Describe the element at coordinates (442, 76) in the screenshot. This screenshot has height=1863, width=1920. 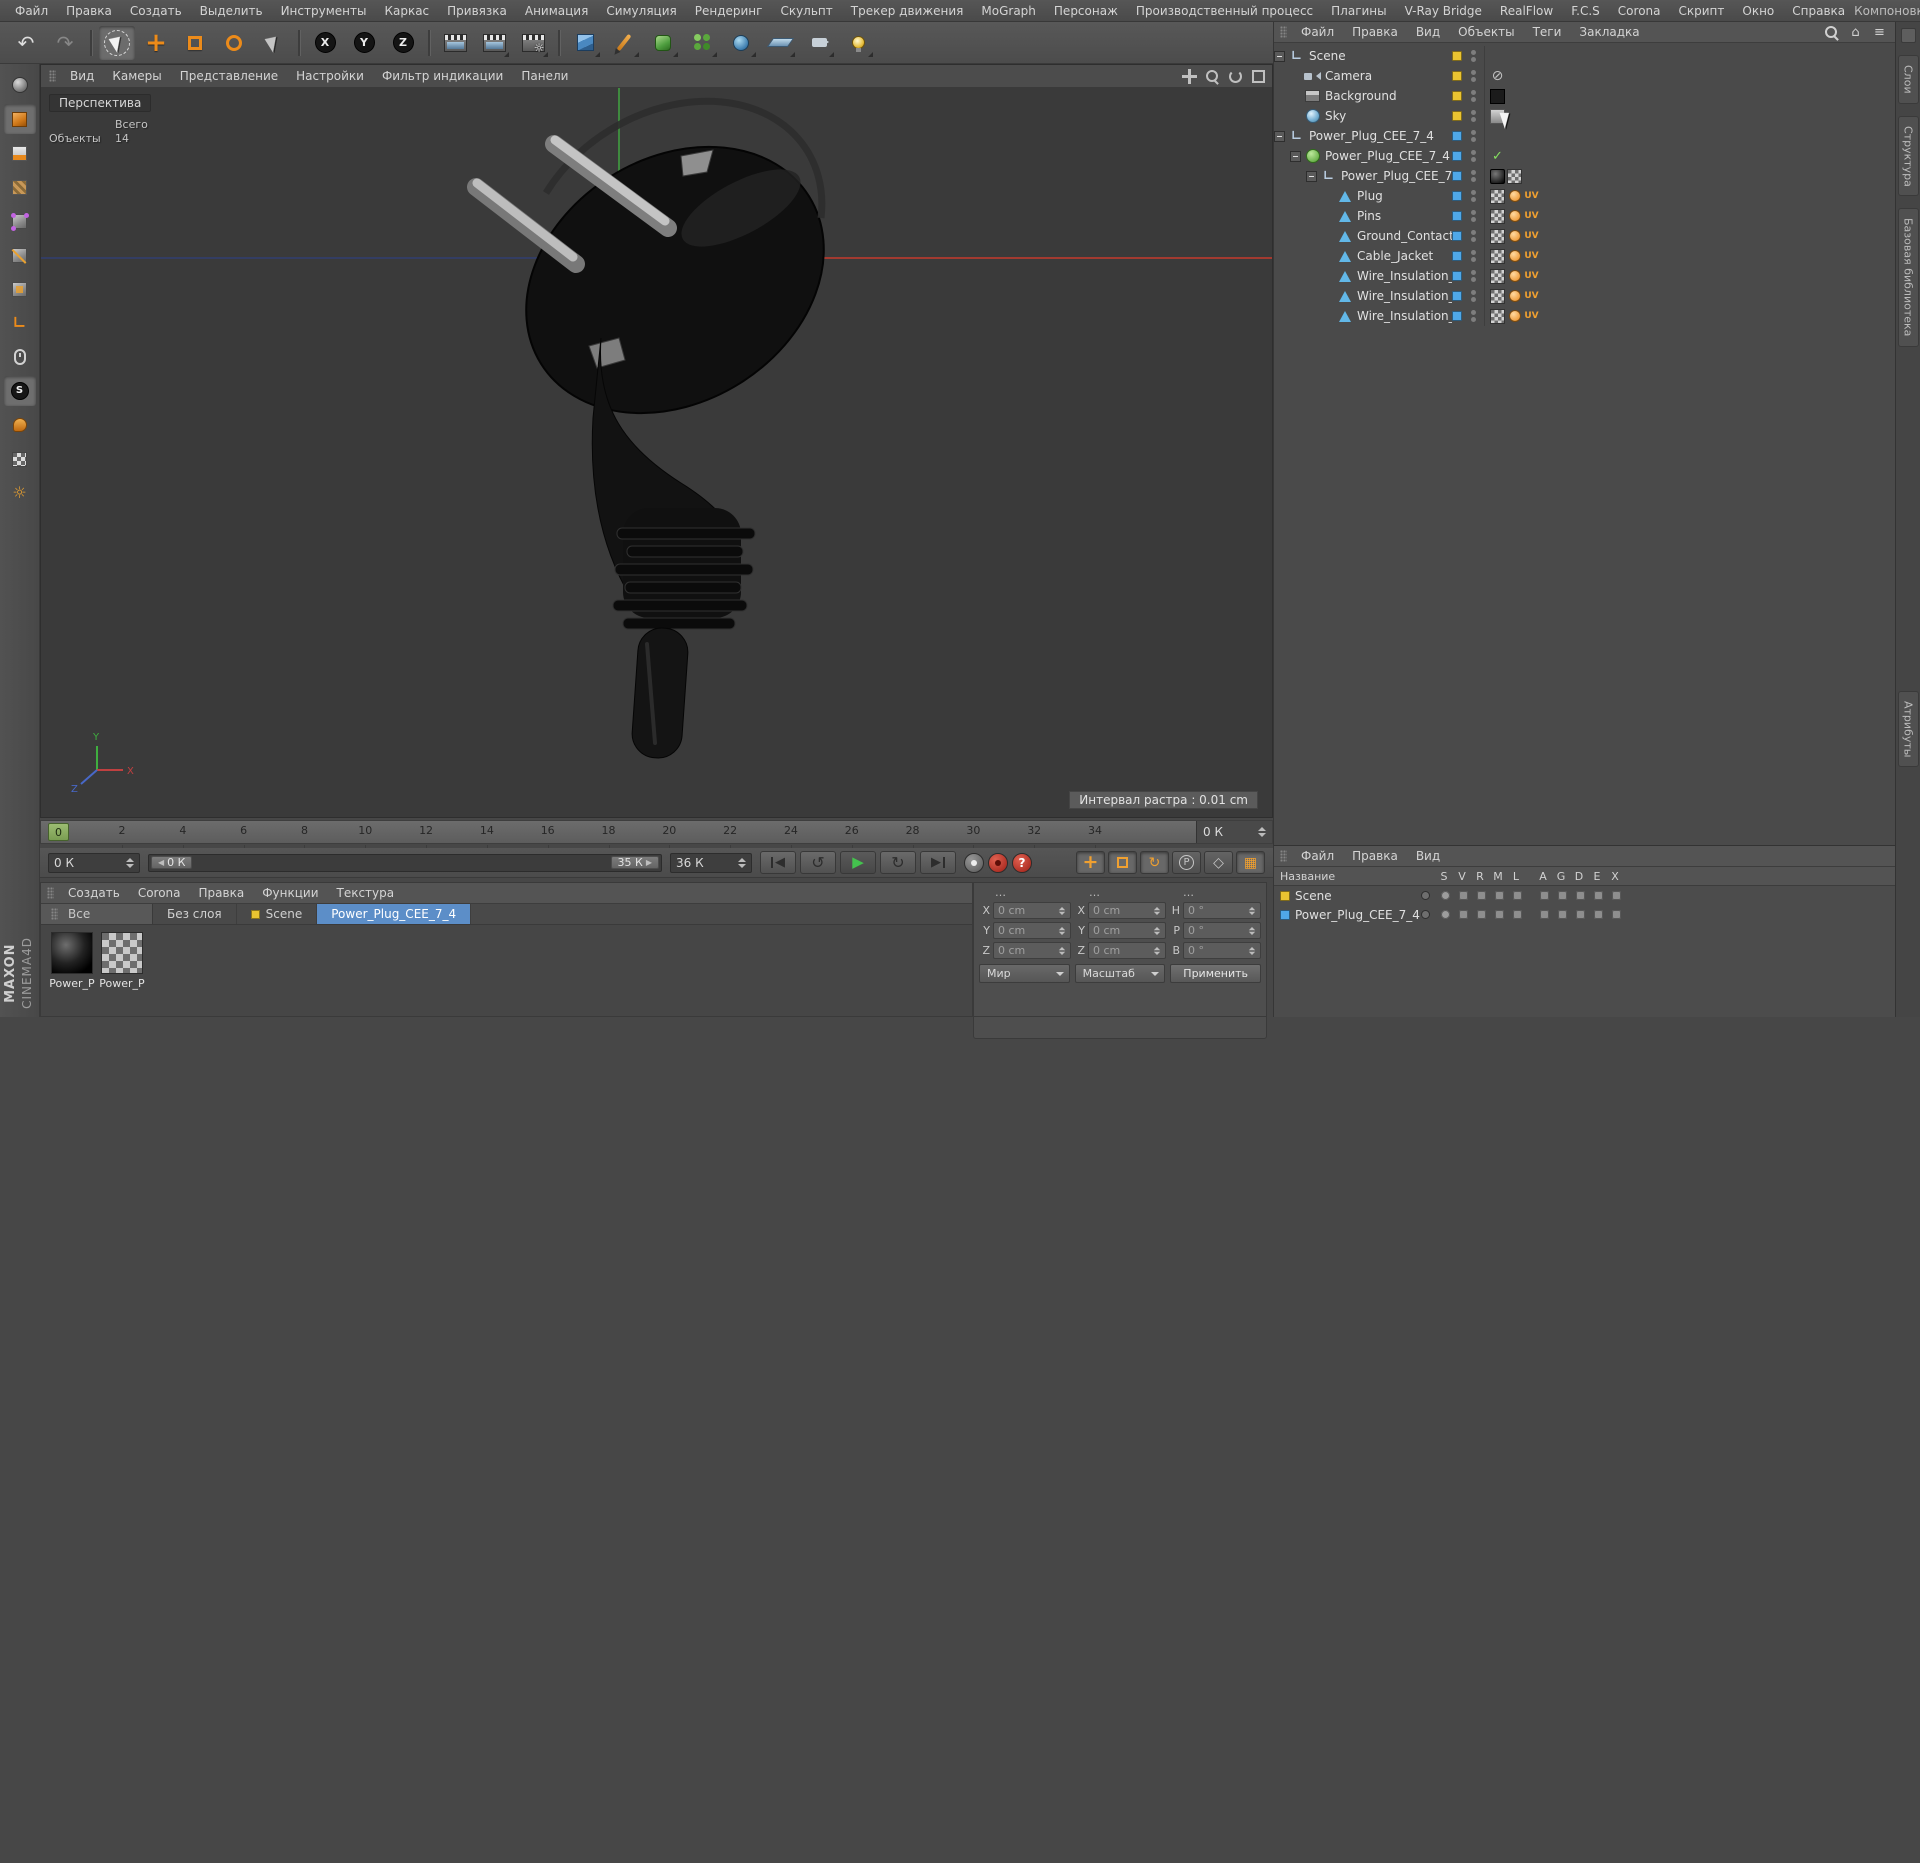
I see `viewport-menu-item: Фильтр индикации` at that location.